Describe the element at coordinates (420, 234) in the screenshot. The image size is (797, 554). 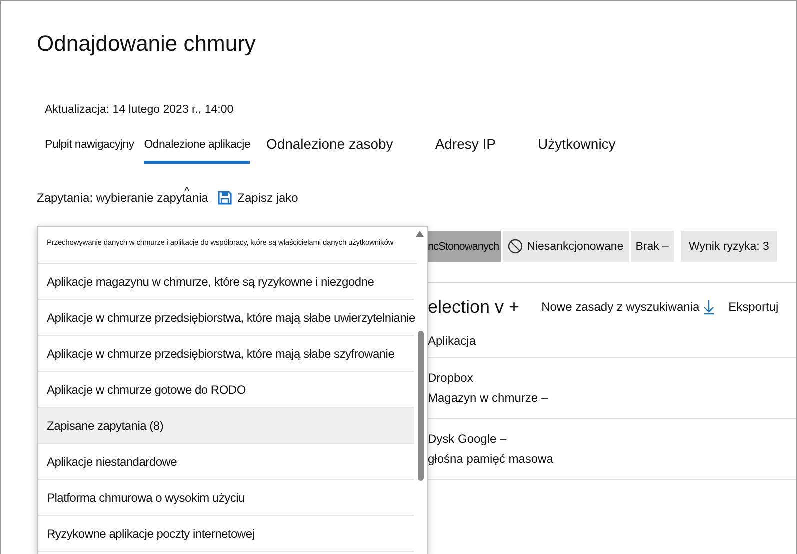
I see `scroll-up-icon` at that location.